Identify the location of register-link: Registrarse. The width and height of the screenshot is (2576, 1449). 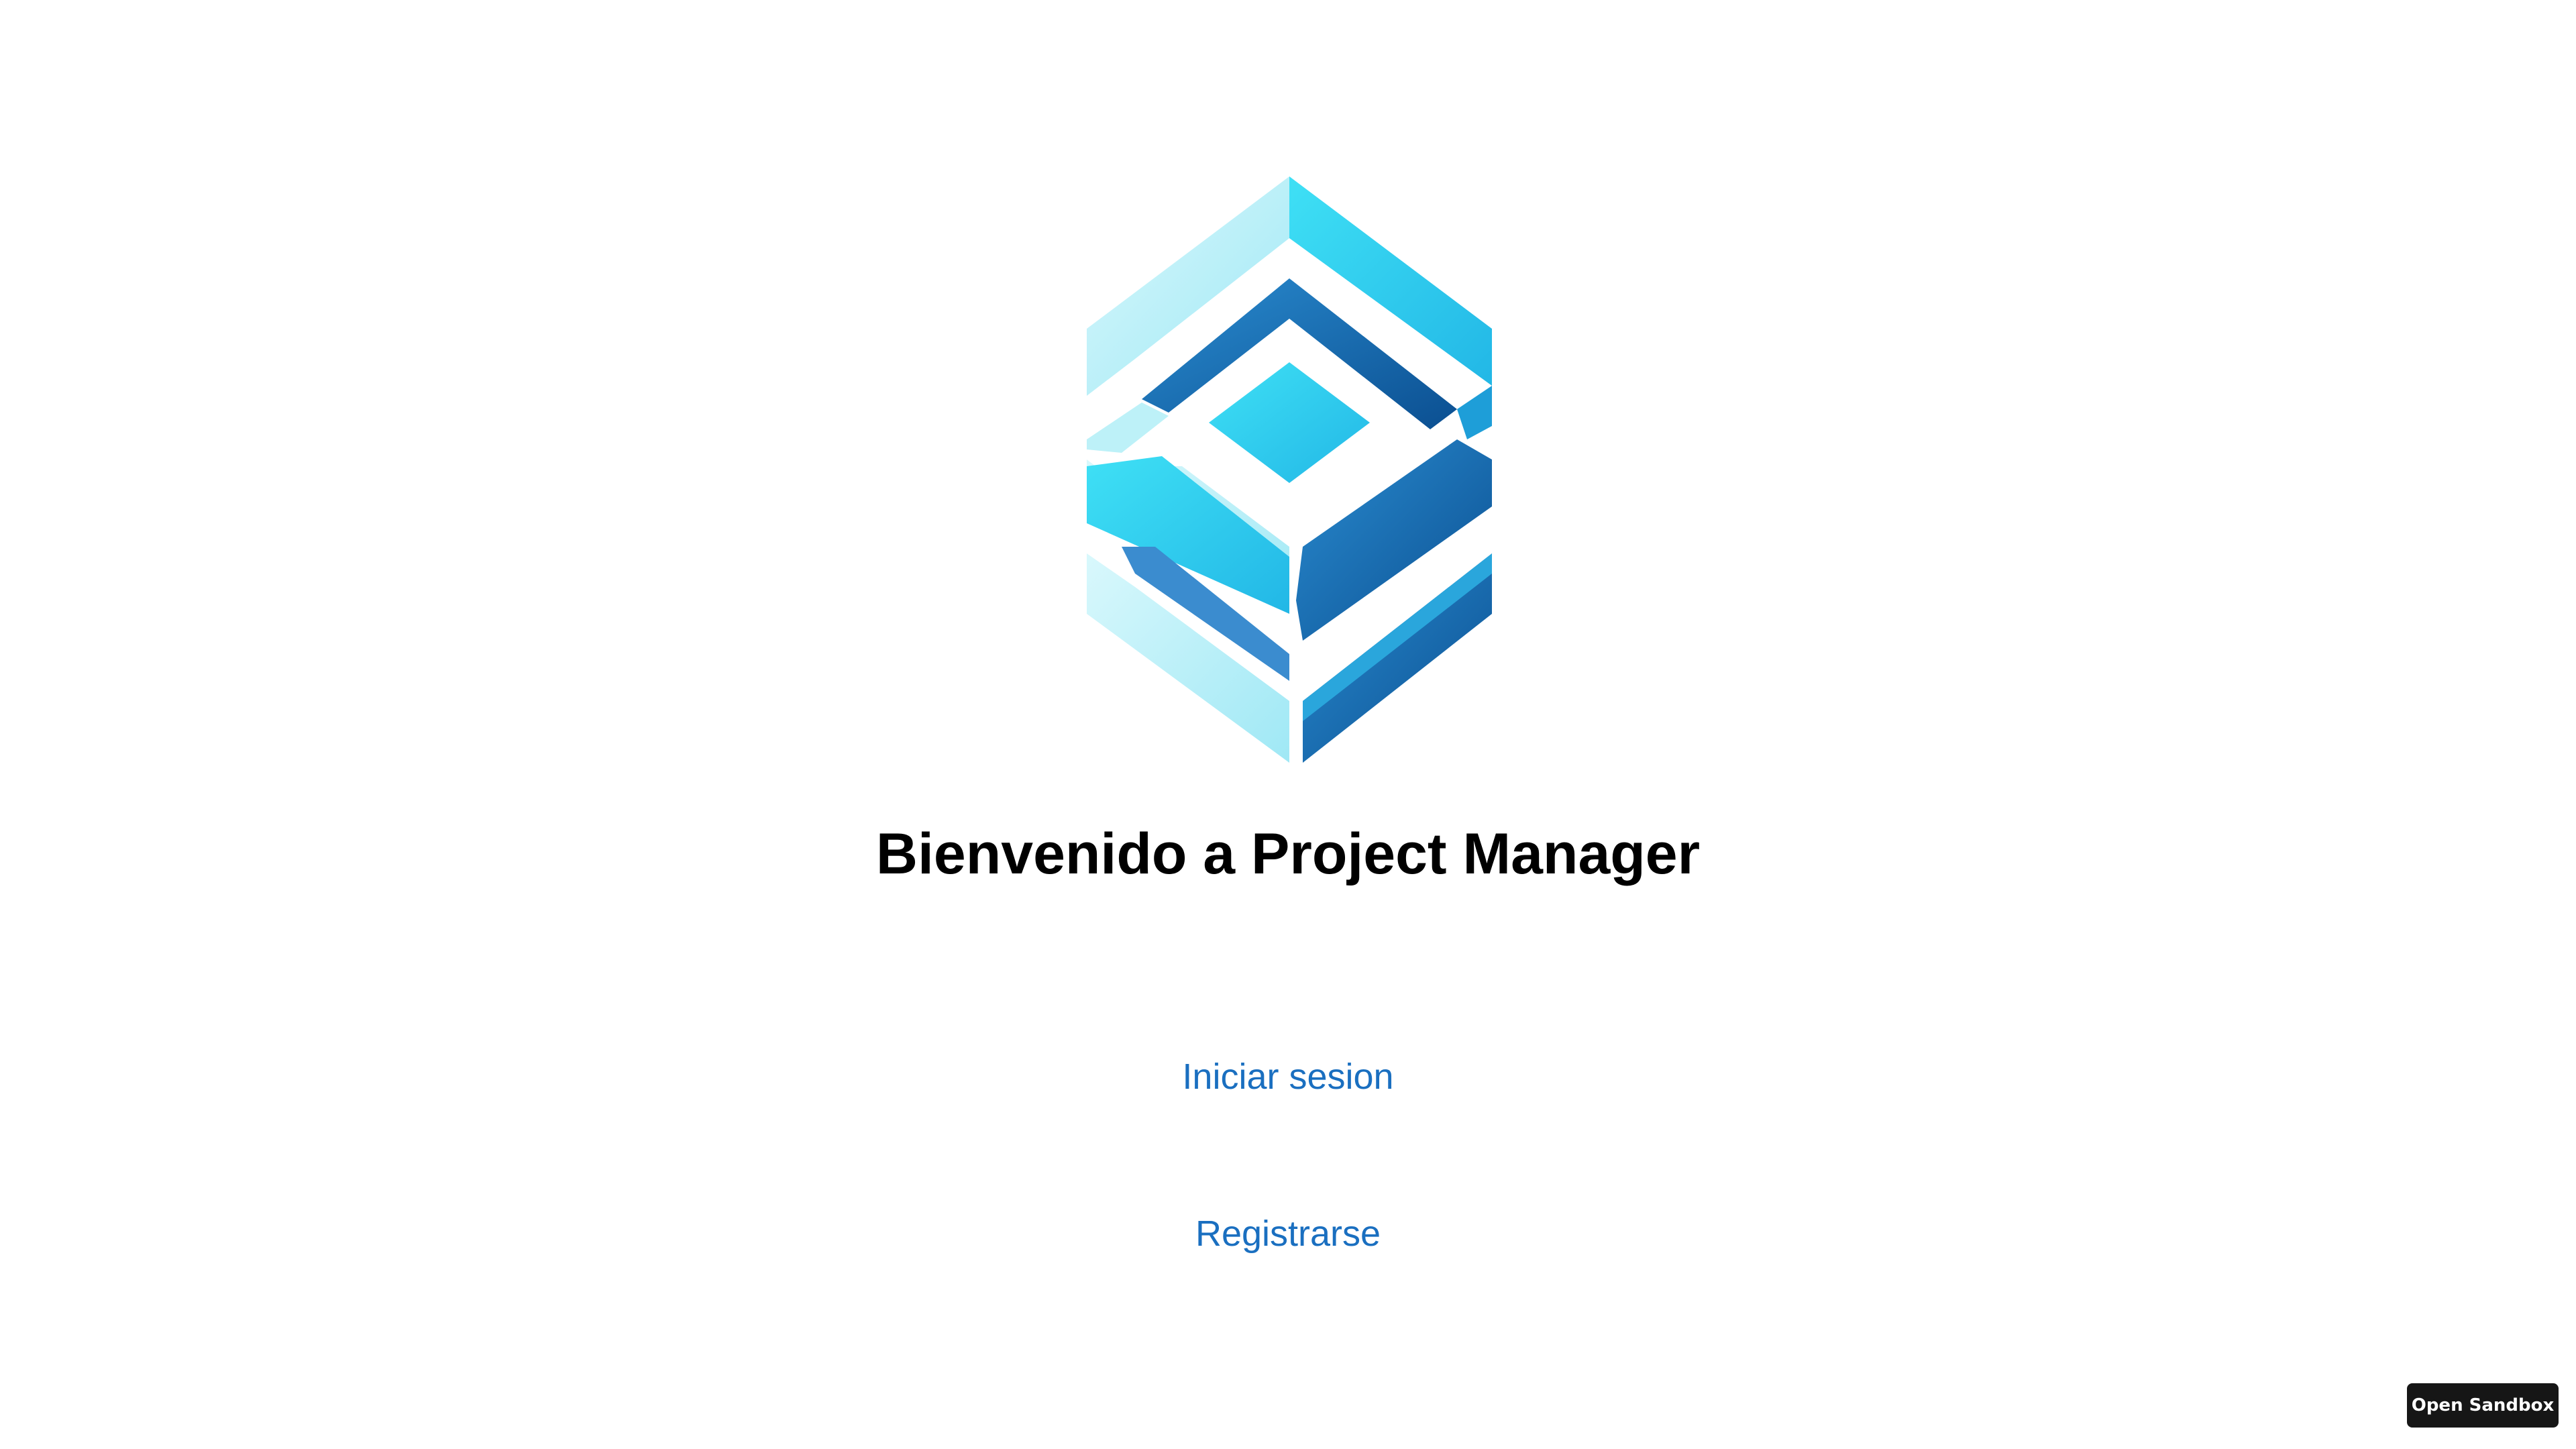
(1288, 1233).